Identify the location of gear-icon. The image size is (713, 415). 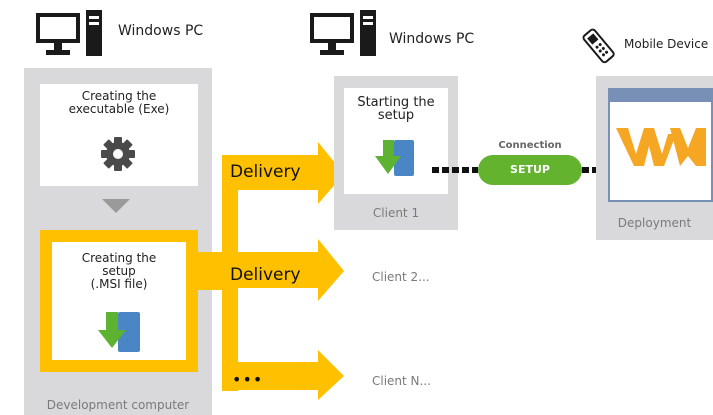
(118, 154).